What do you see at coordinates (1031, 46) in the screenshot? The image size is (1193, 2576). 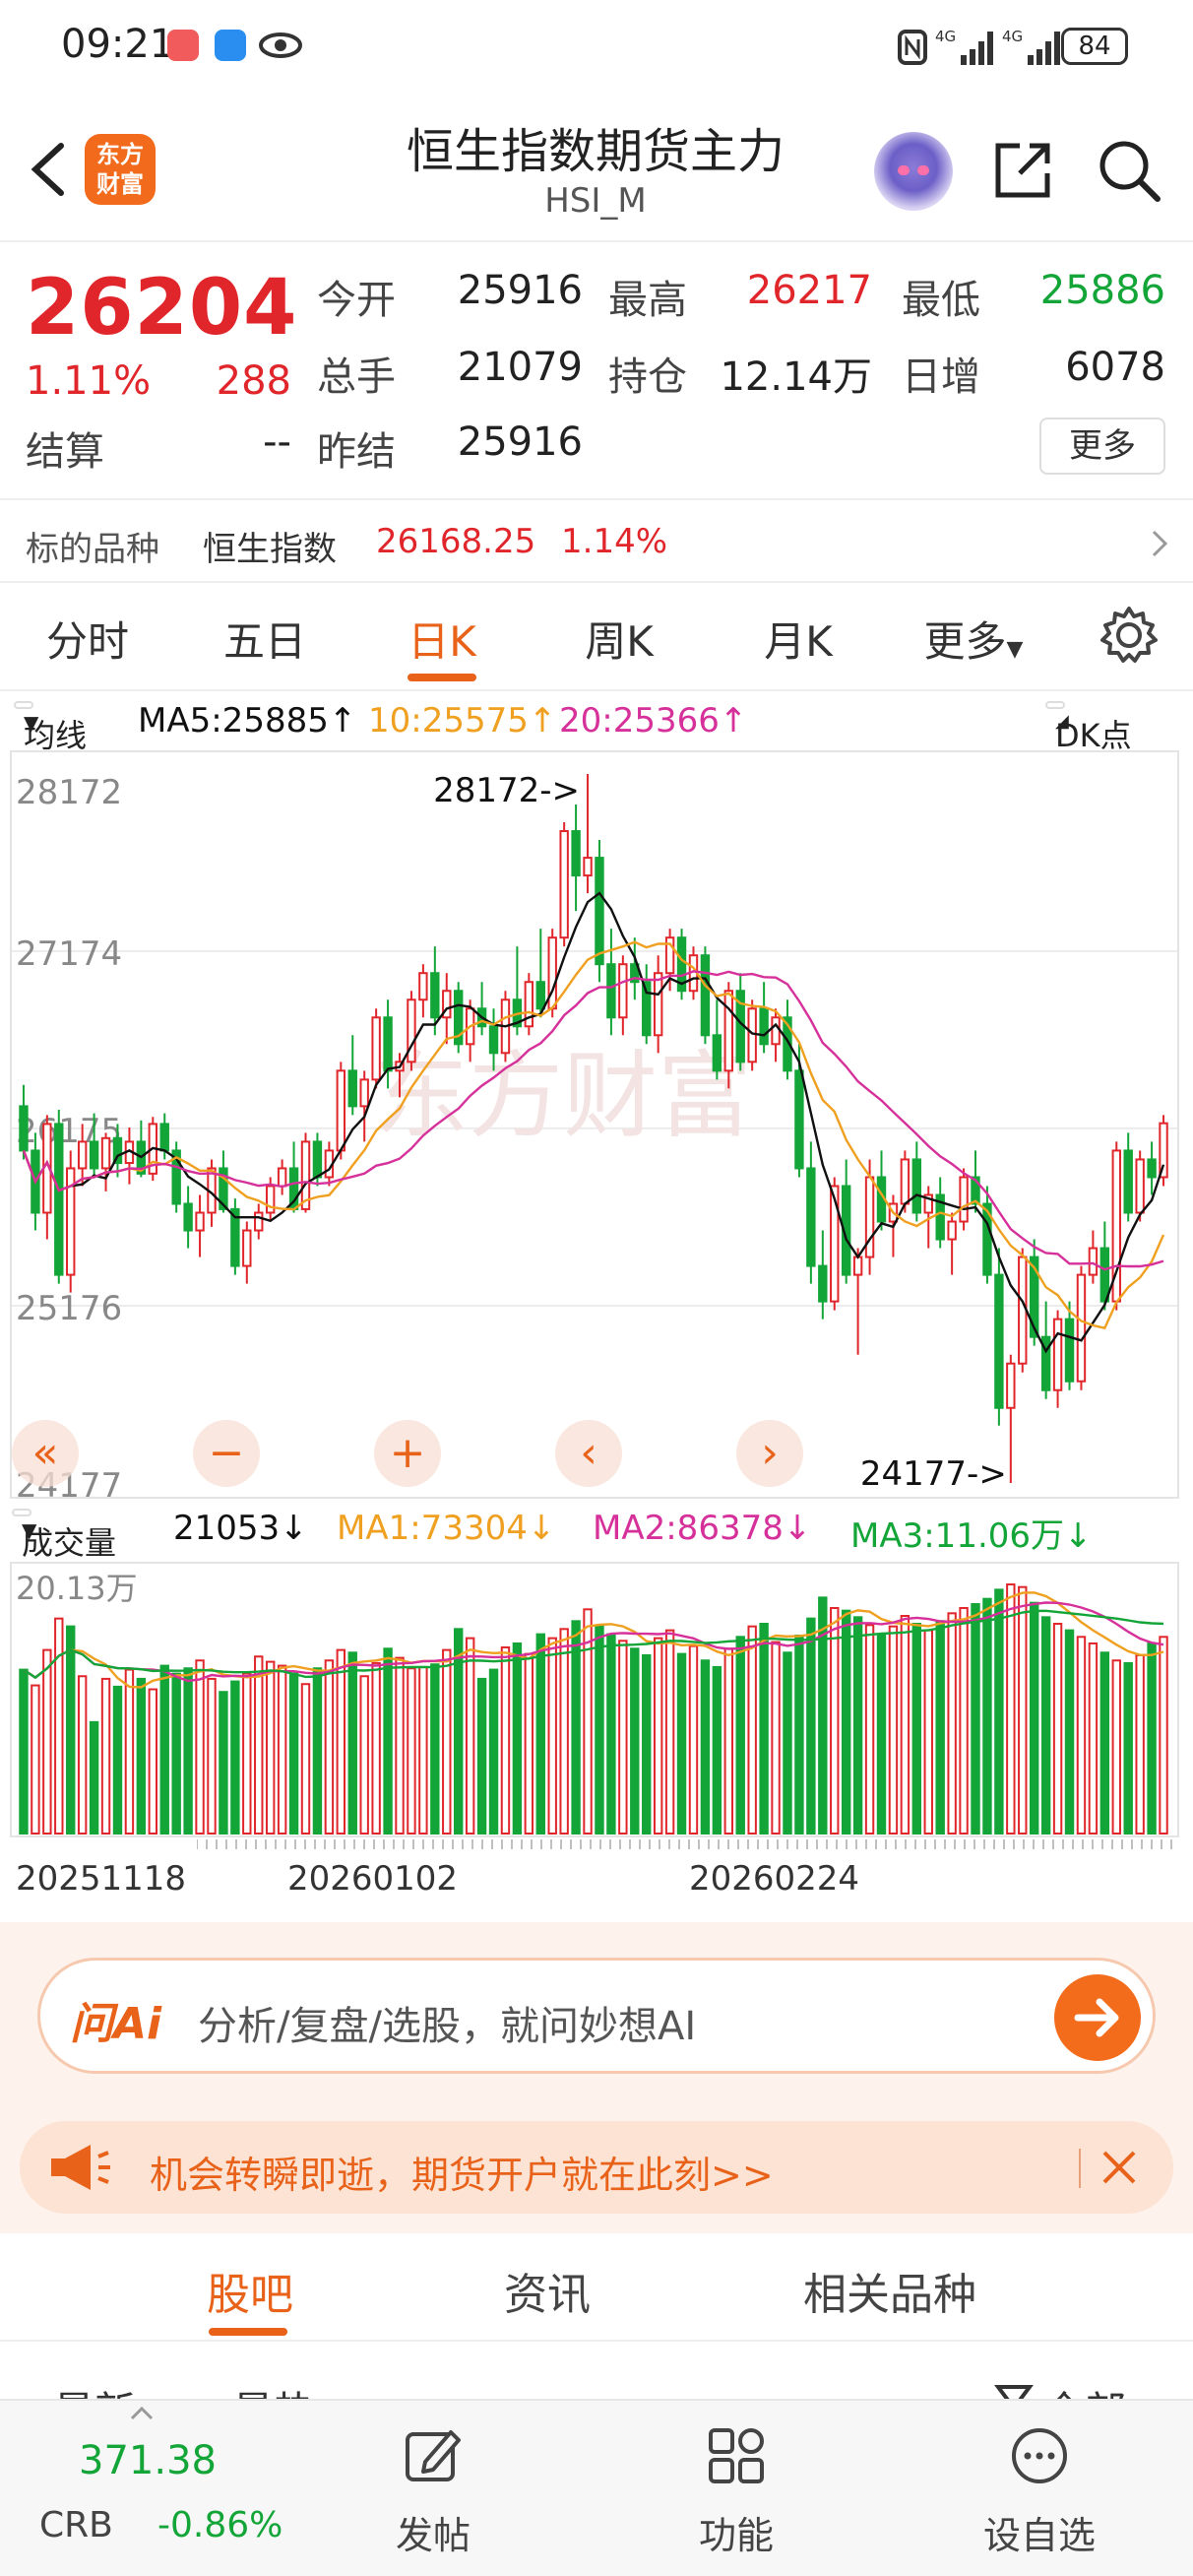 I see `signal-icon-2: 4G` at bounding box center [1031, 46].